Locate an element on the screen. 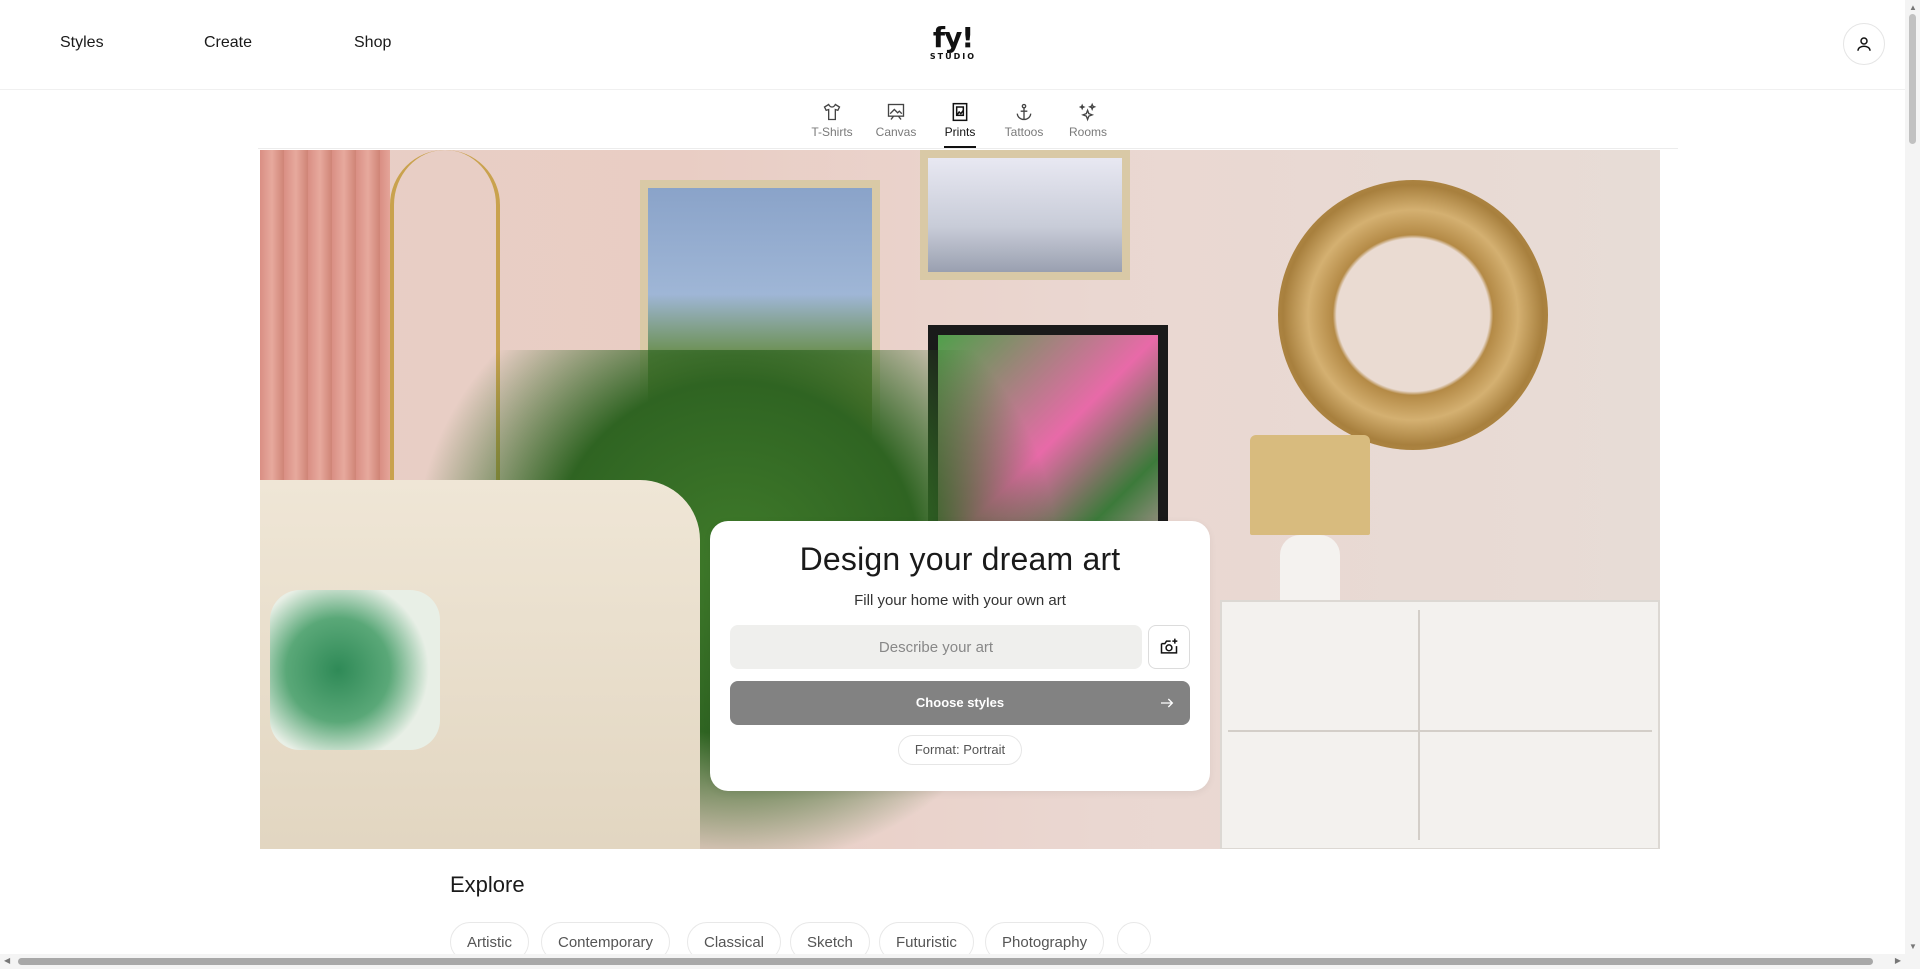  sparkle-icon is located at coordinates (1087, 112).